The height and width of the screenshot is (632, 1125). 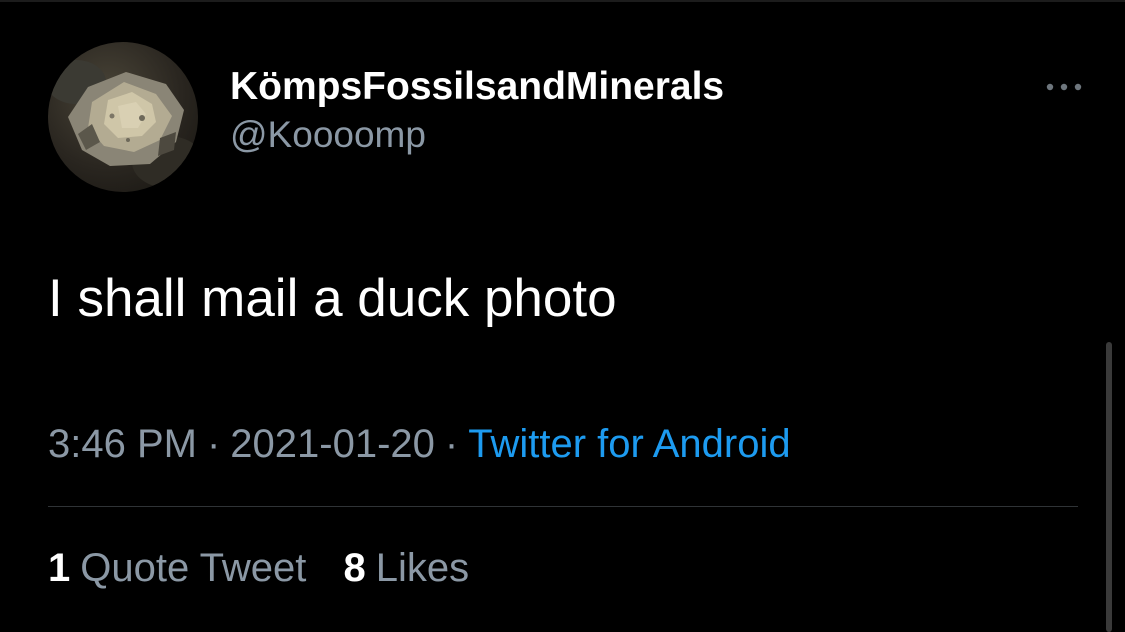 I want to click on tweet-date: 2021-01-20, so click(x=332, y=444).